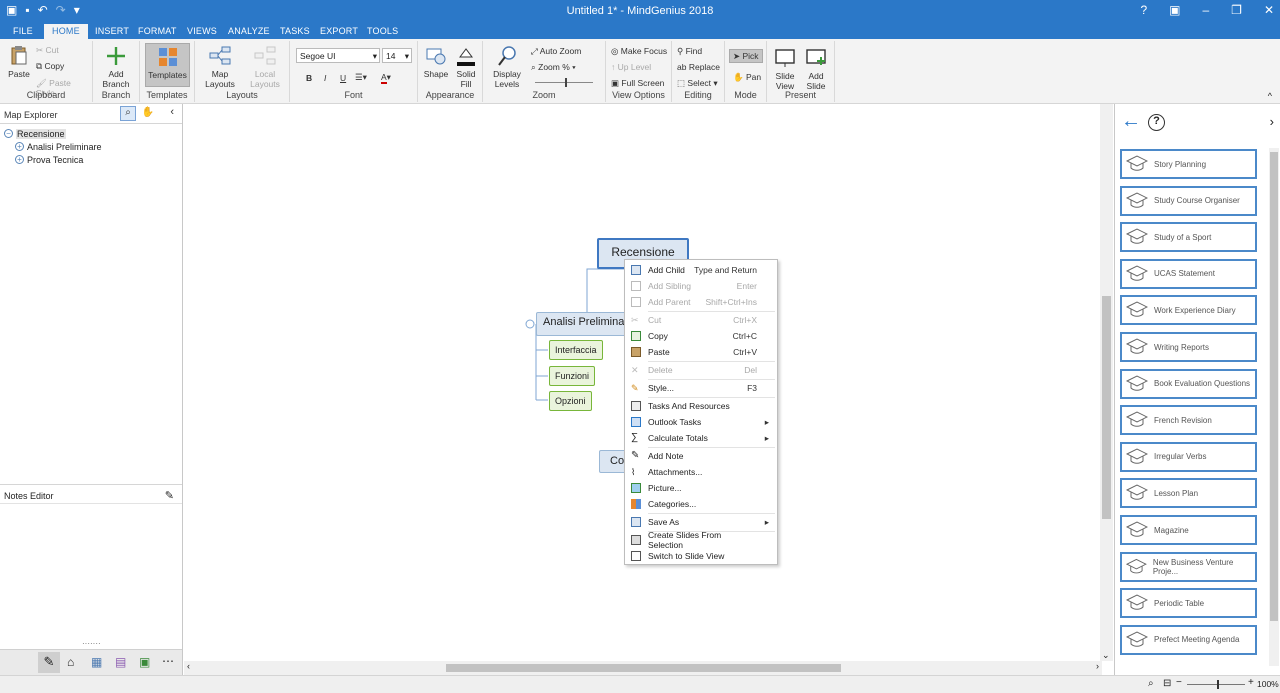 This screenshot has height=693, width=1280. I want to click on zoom-slider-thumb, so click(566, 82).